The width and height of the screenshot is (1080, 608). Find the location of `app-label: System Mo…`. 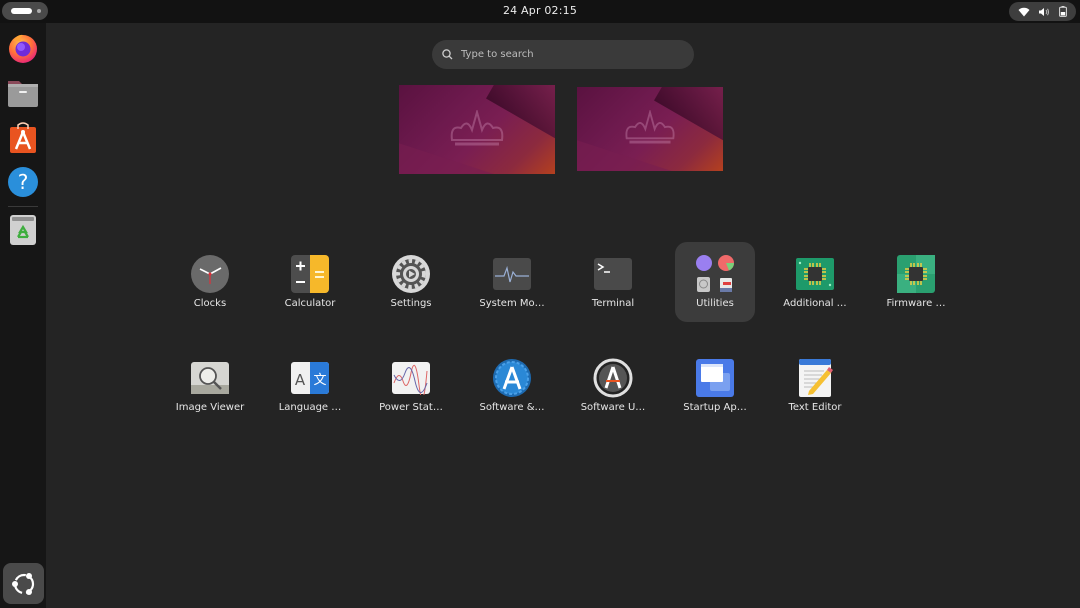

app-label: System Mo… is located at coordinates (512, 303).